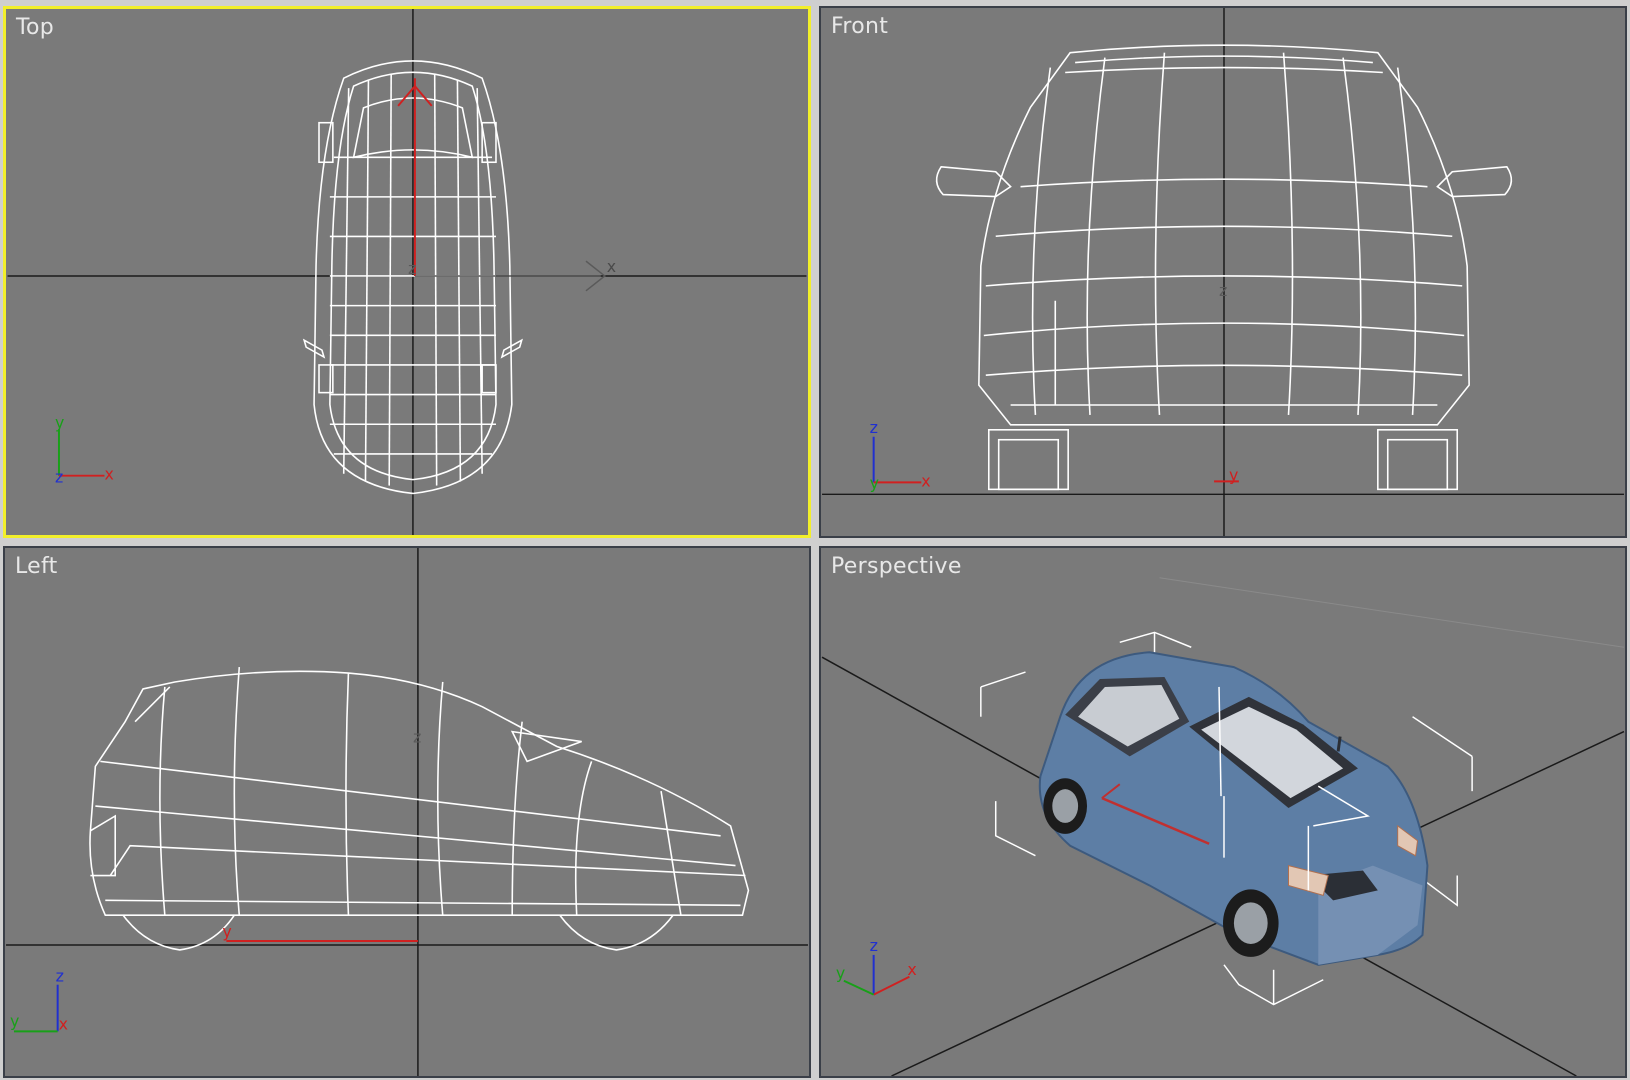 This screenshot has width=1630, height=1080. Describe the element at coordinates (1233, 808) in the screenshot. I see `car-model-shaded` at that location.